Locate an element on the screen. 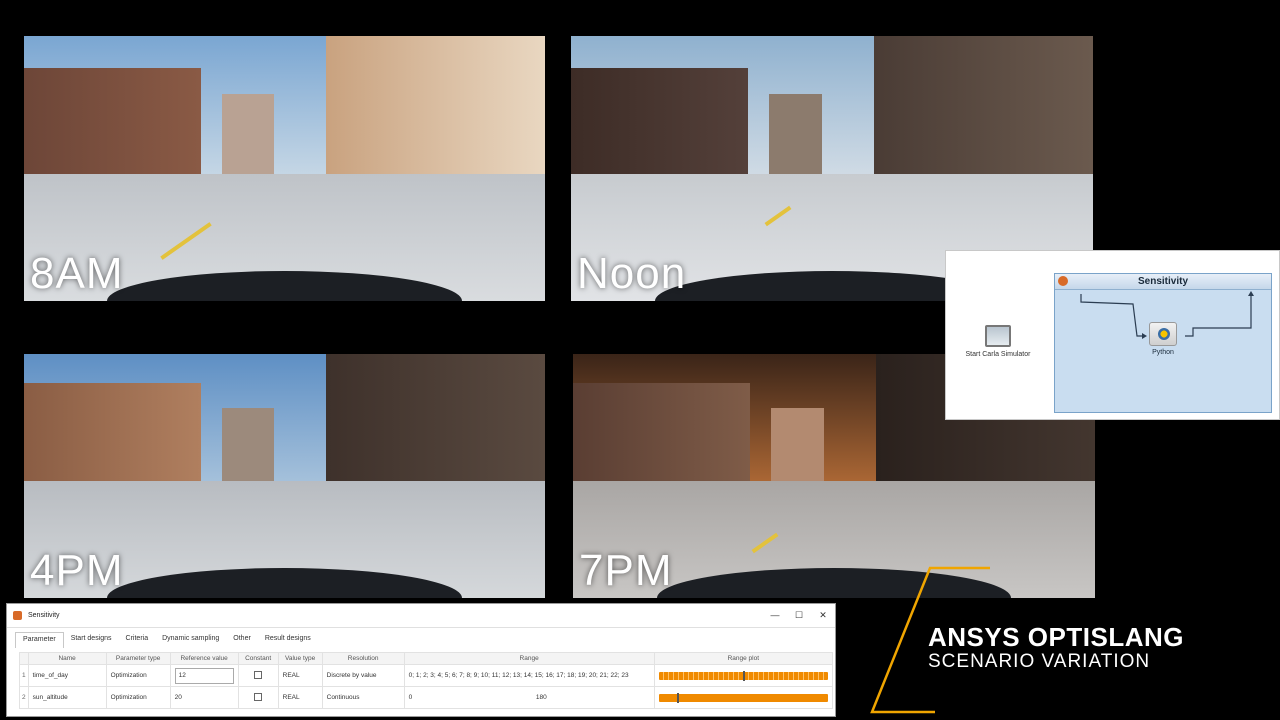 The image size is (1280, 720). row-number: 1 is located at coordinates (24, 675).